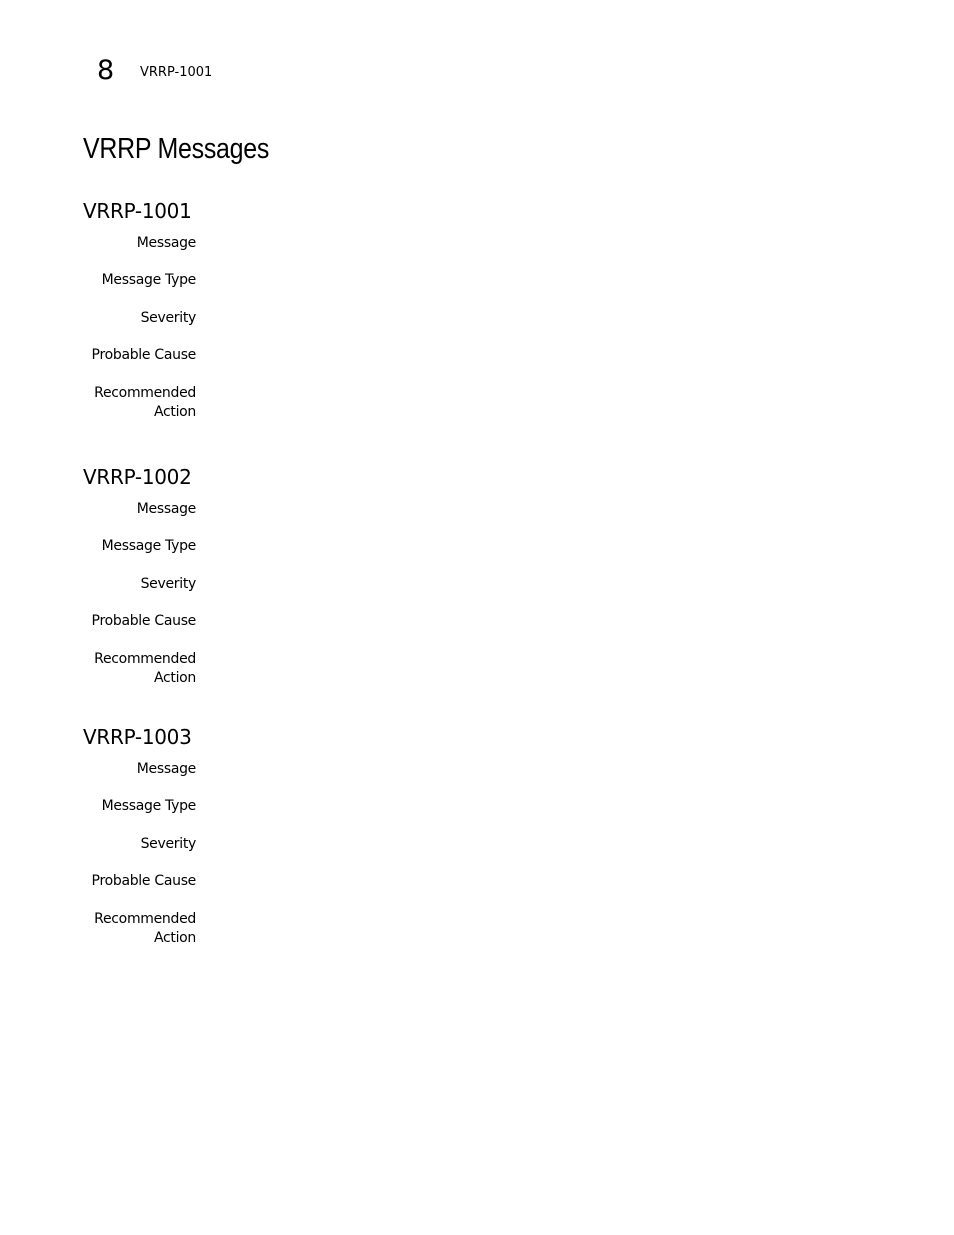 The image size is (954, 1235). I want to click on section-title: VRRP-1002, so click(137, 477).